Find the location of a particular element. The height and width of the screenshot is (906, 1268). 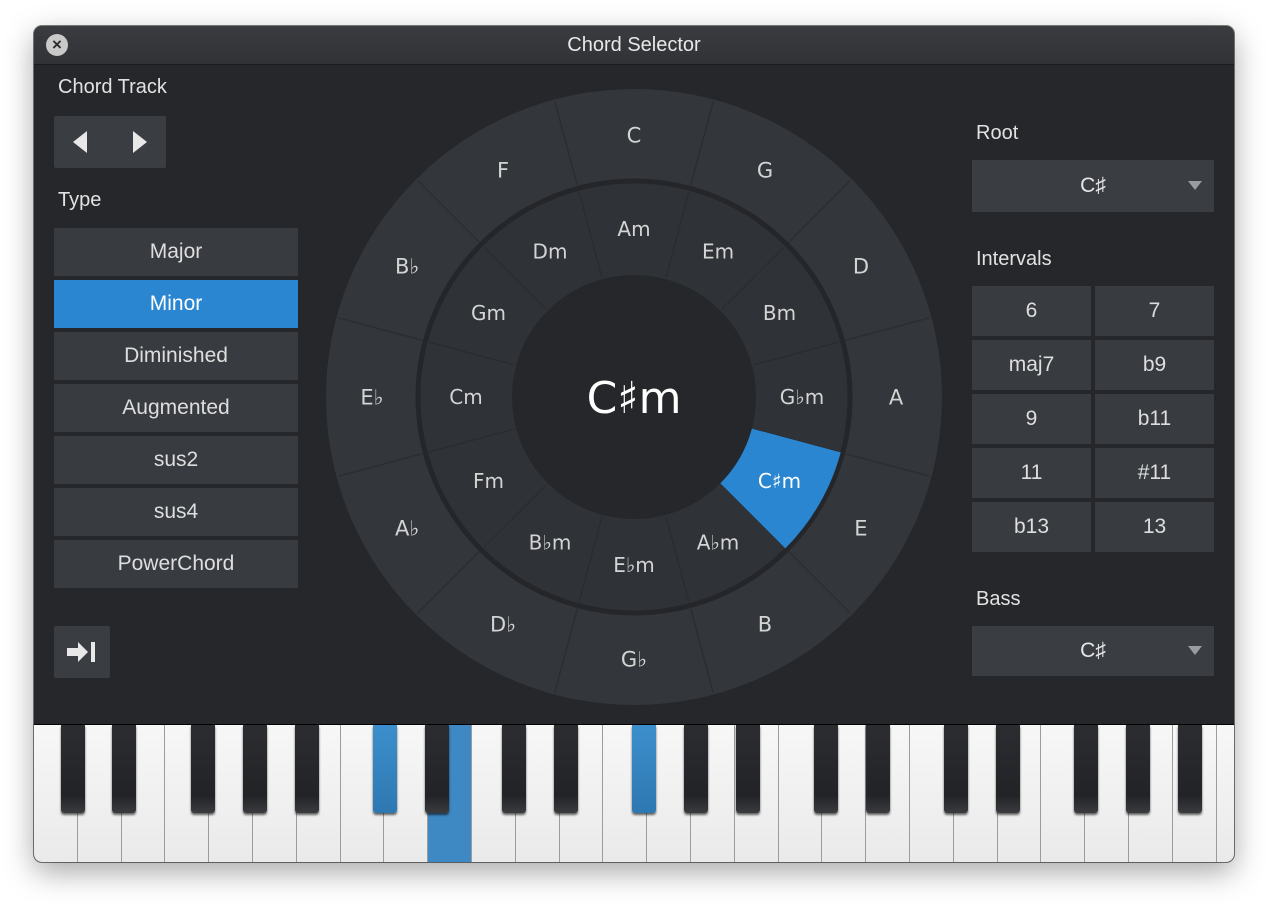

current-chord-display: C♯m is located at coordinates (634, 398).